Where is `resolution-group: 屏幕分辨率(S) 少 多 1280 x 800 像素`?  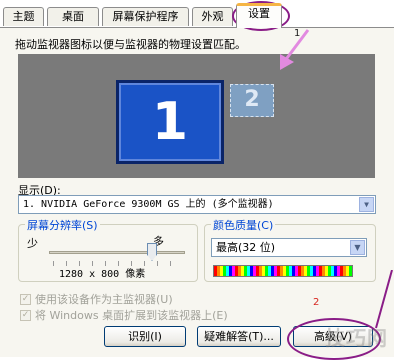 resolution-group: 屏幕分辨率(S) 少 多 1280 x 800 像素 is located at coordinates (108, 249).